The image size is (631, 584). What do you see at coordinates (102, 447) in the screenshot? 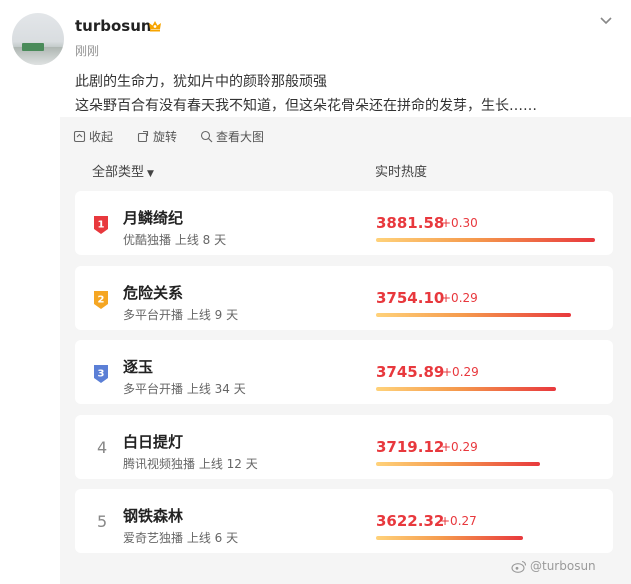
I see `rank-number: 4` at bounding box center [102, 447].